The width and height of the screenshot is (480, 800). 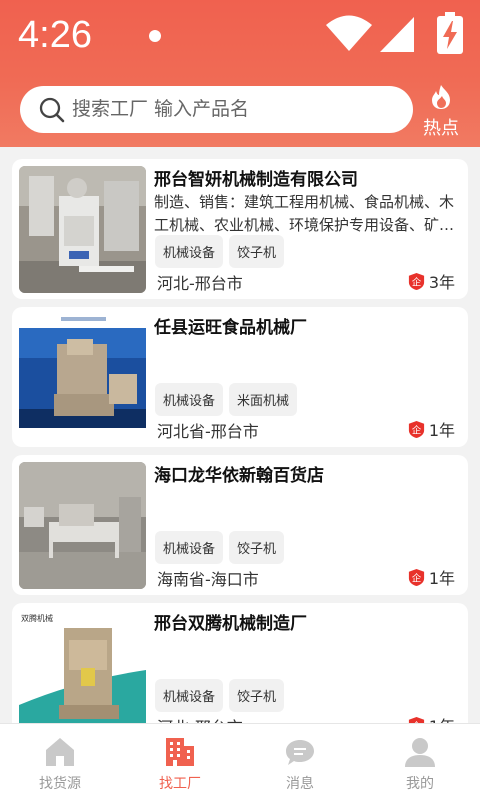 I want to click on search-bar, so click(x=216, y=109).